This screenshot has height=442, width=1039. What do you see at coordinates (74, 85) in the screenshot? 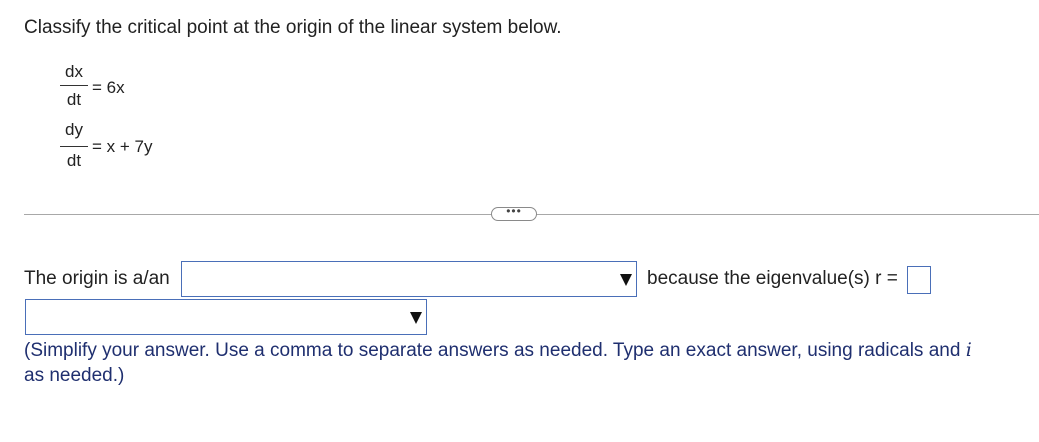
I see `eq1-fraction-bar` at bounding box center [74, 85].